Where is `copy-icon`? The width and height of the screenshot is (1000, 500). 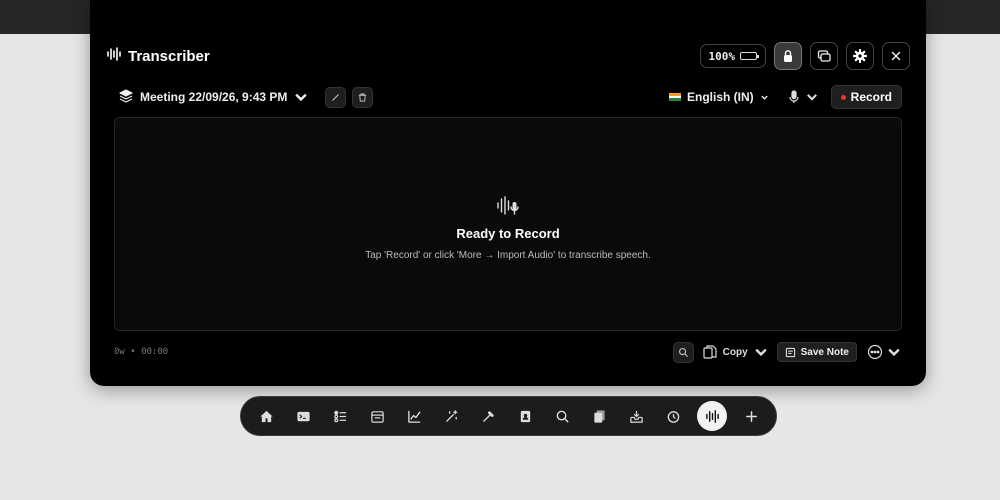 copy-icon is located at coordinates (710, 352).